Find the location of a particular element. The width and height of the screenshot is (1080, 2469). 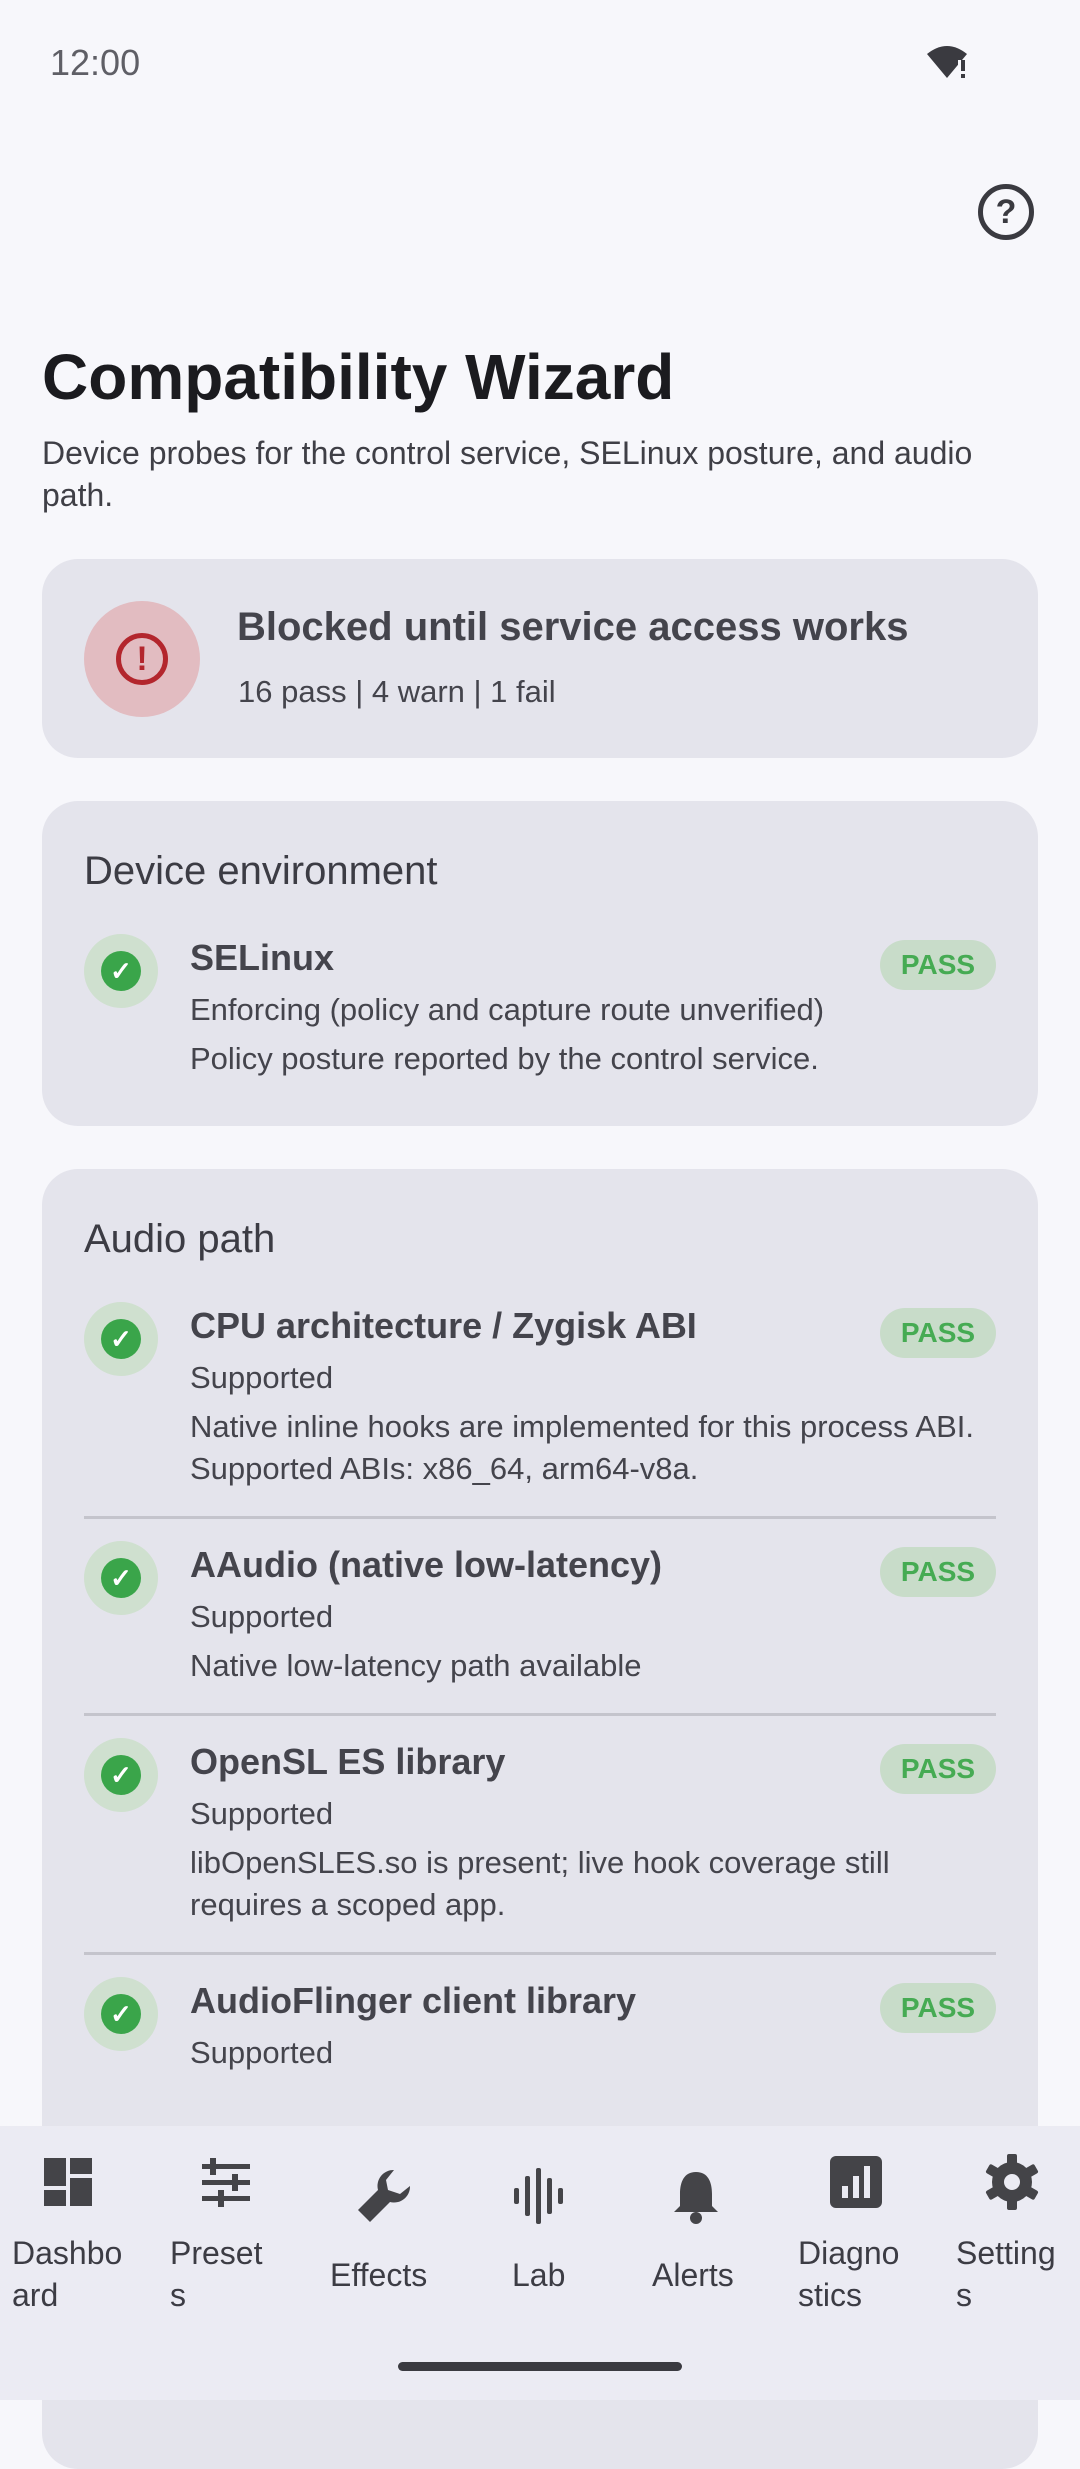

help-button: ? is located at coordinates (1006, 212).